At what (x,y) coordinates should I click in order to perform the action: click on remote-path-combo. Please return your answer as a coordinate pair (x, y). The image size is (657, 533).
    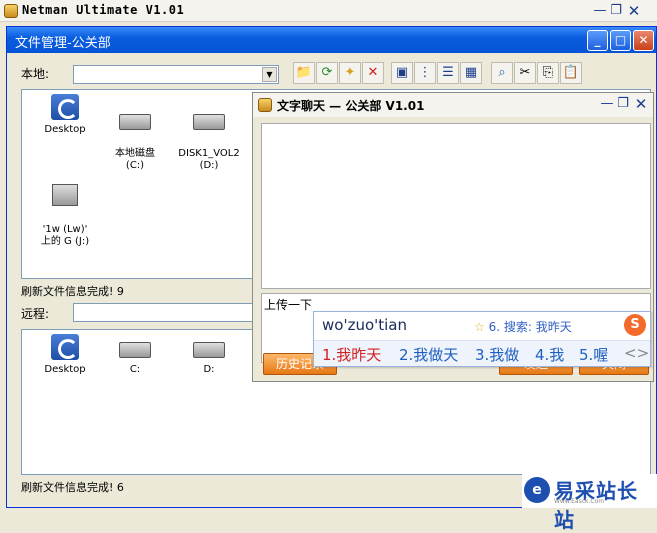
    Looking at the image, I should click on (168, 312).